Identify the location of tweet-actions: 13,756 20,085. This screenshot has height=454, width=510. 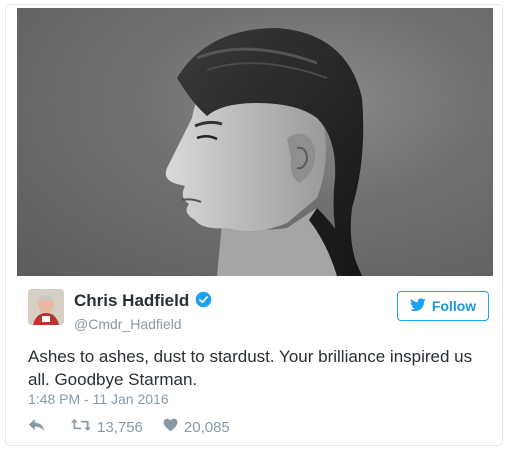
(129, 427).